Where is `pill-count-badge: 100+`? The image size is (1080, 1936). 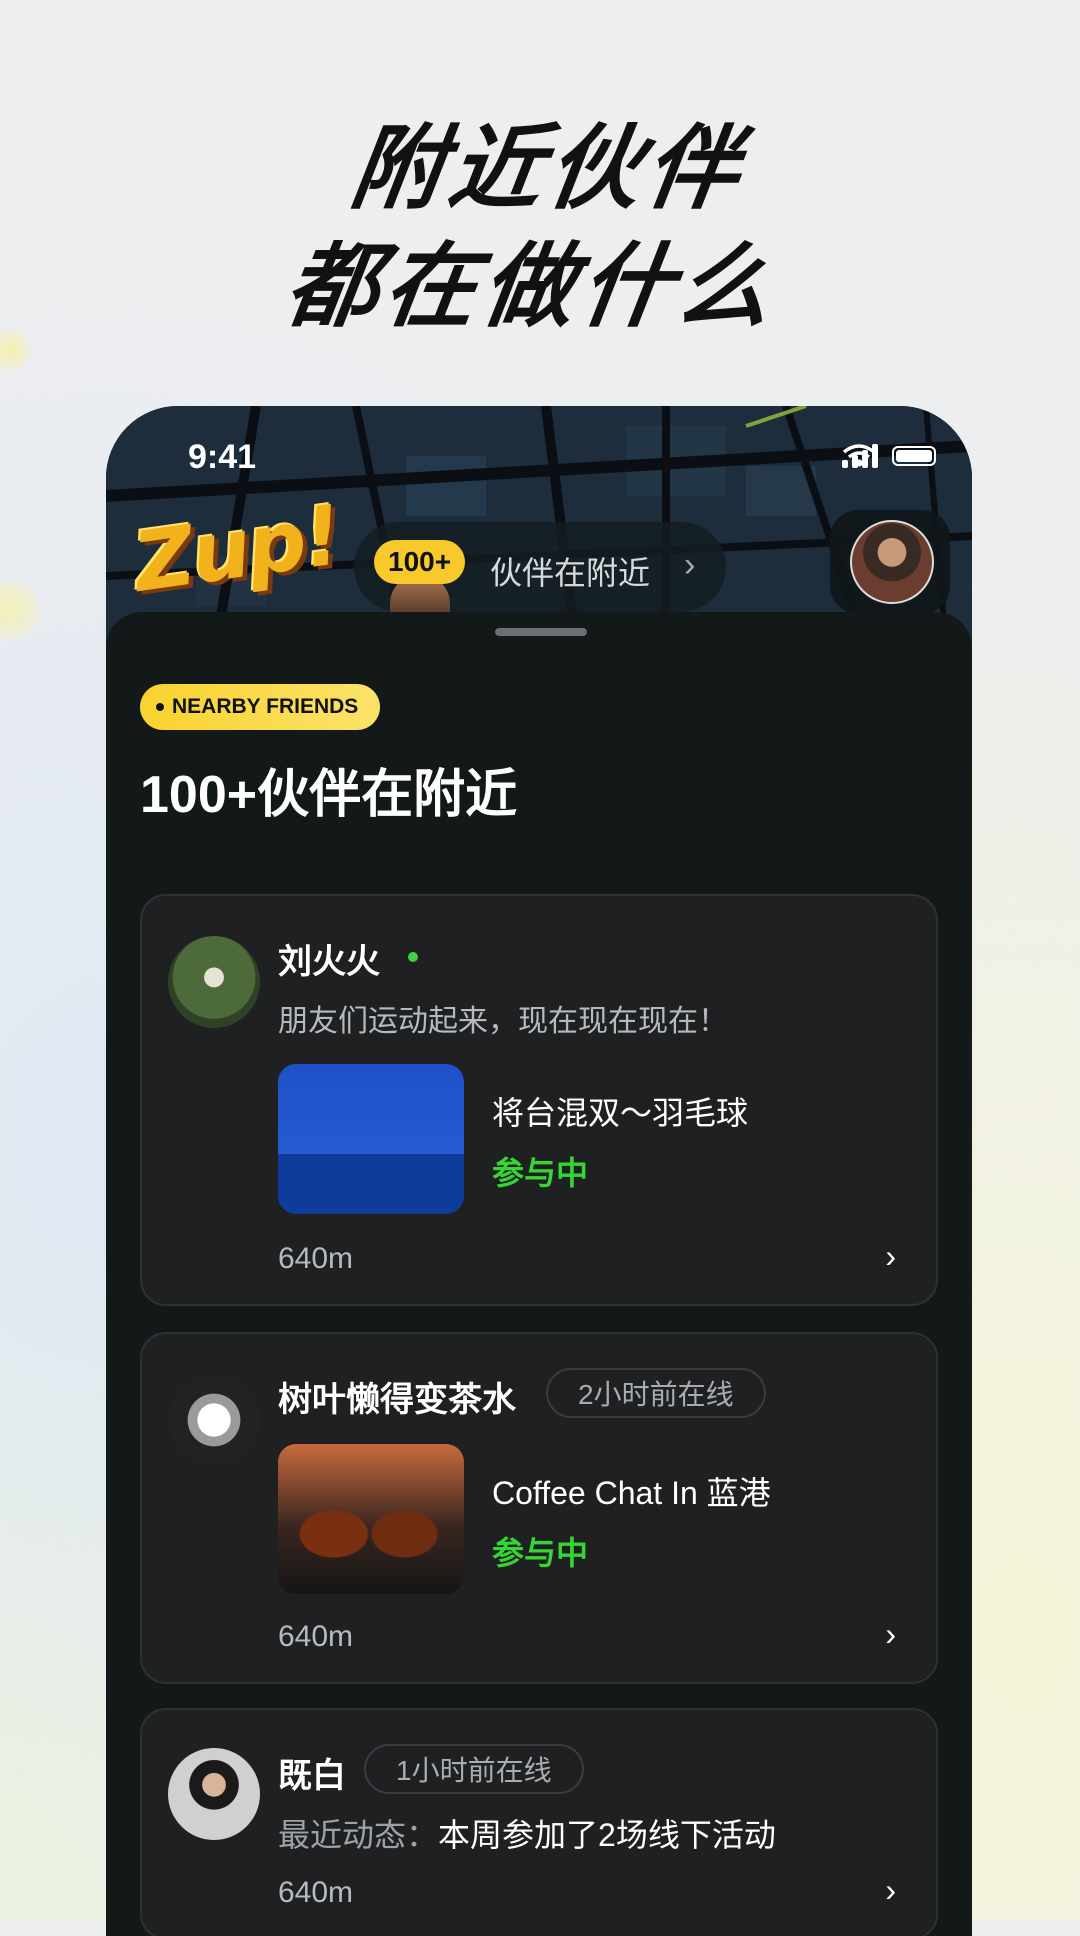
pill-count-badge: 100+ is located at coordinates (420, 562).